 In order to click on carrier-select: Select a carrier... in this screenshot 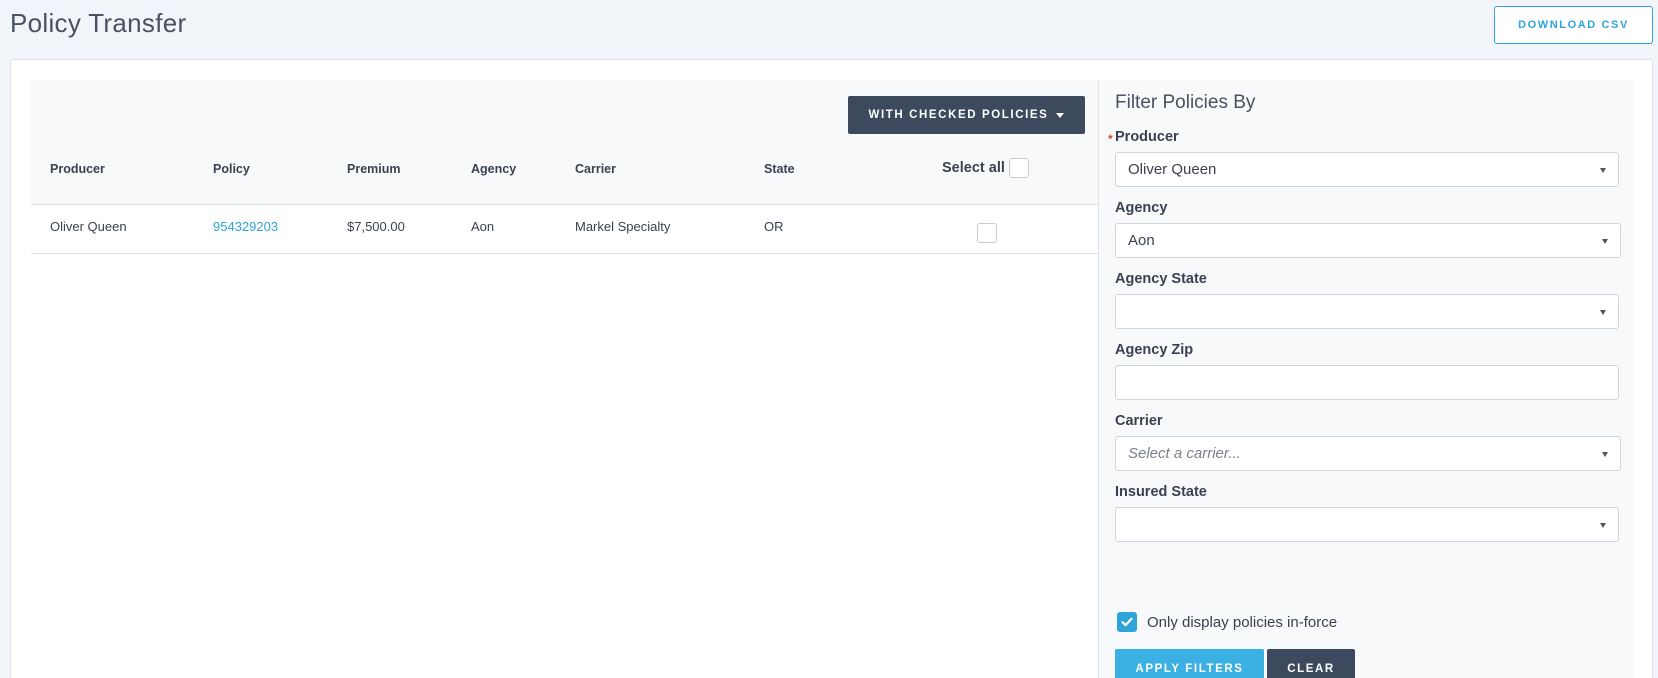, I will do `click(1368, 453)`.